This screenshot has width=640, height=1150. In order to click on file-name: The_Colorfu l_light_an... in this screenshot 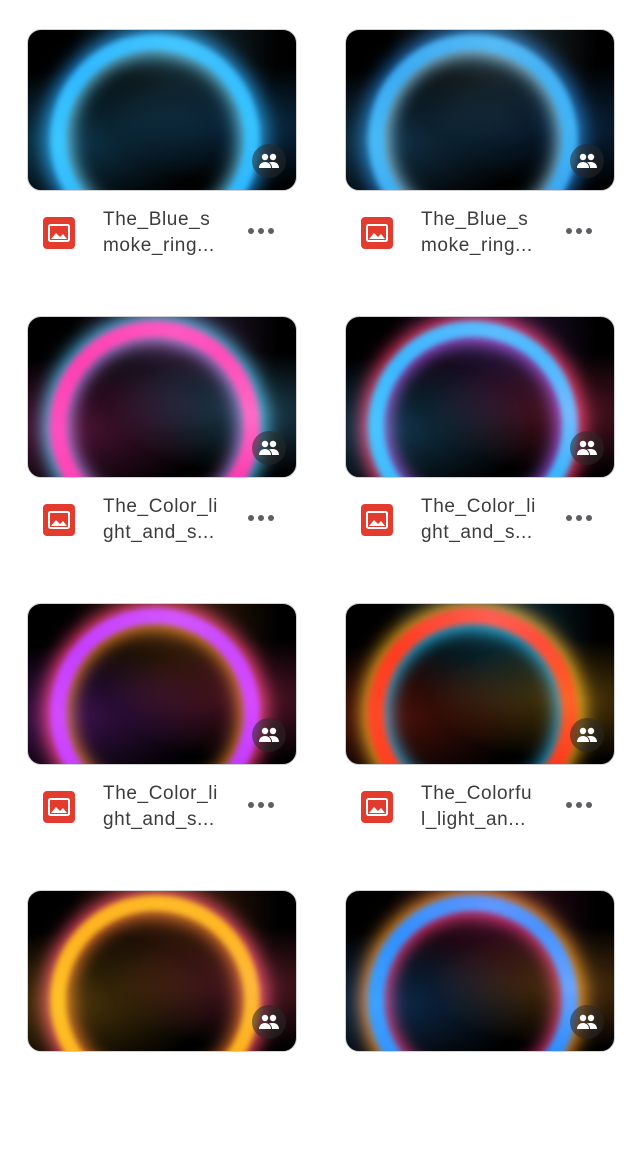, I will do `click(486, 807)`.